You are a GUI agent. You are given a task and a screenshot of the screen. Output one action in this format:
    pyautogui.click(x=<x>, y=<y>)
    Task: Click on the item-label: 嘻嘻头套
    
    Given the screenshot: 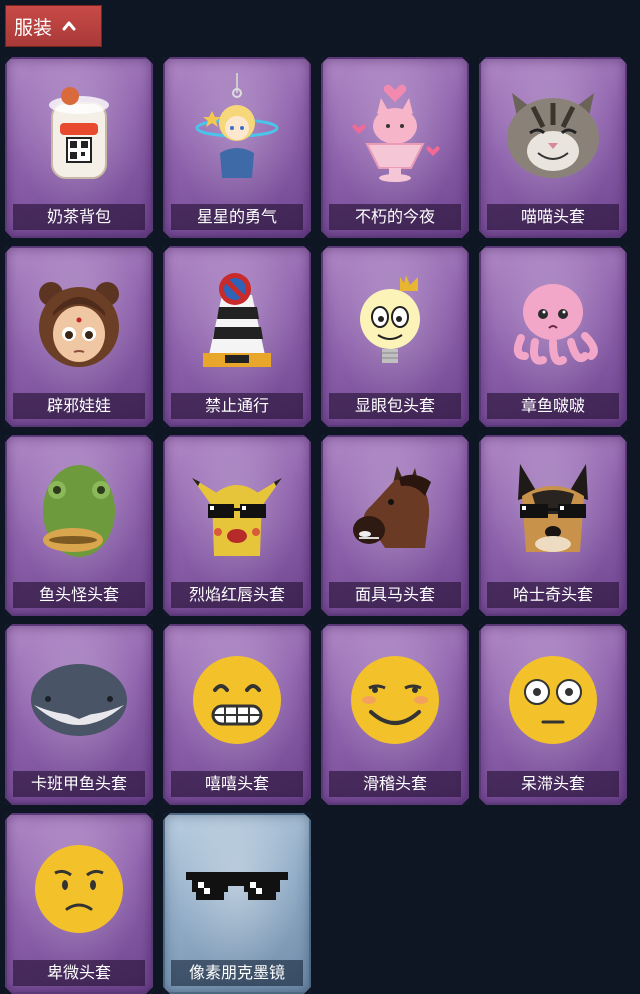 What is the action you would take?
    pyautogui.click(x=237, y=784)
    